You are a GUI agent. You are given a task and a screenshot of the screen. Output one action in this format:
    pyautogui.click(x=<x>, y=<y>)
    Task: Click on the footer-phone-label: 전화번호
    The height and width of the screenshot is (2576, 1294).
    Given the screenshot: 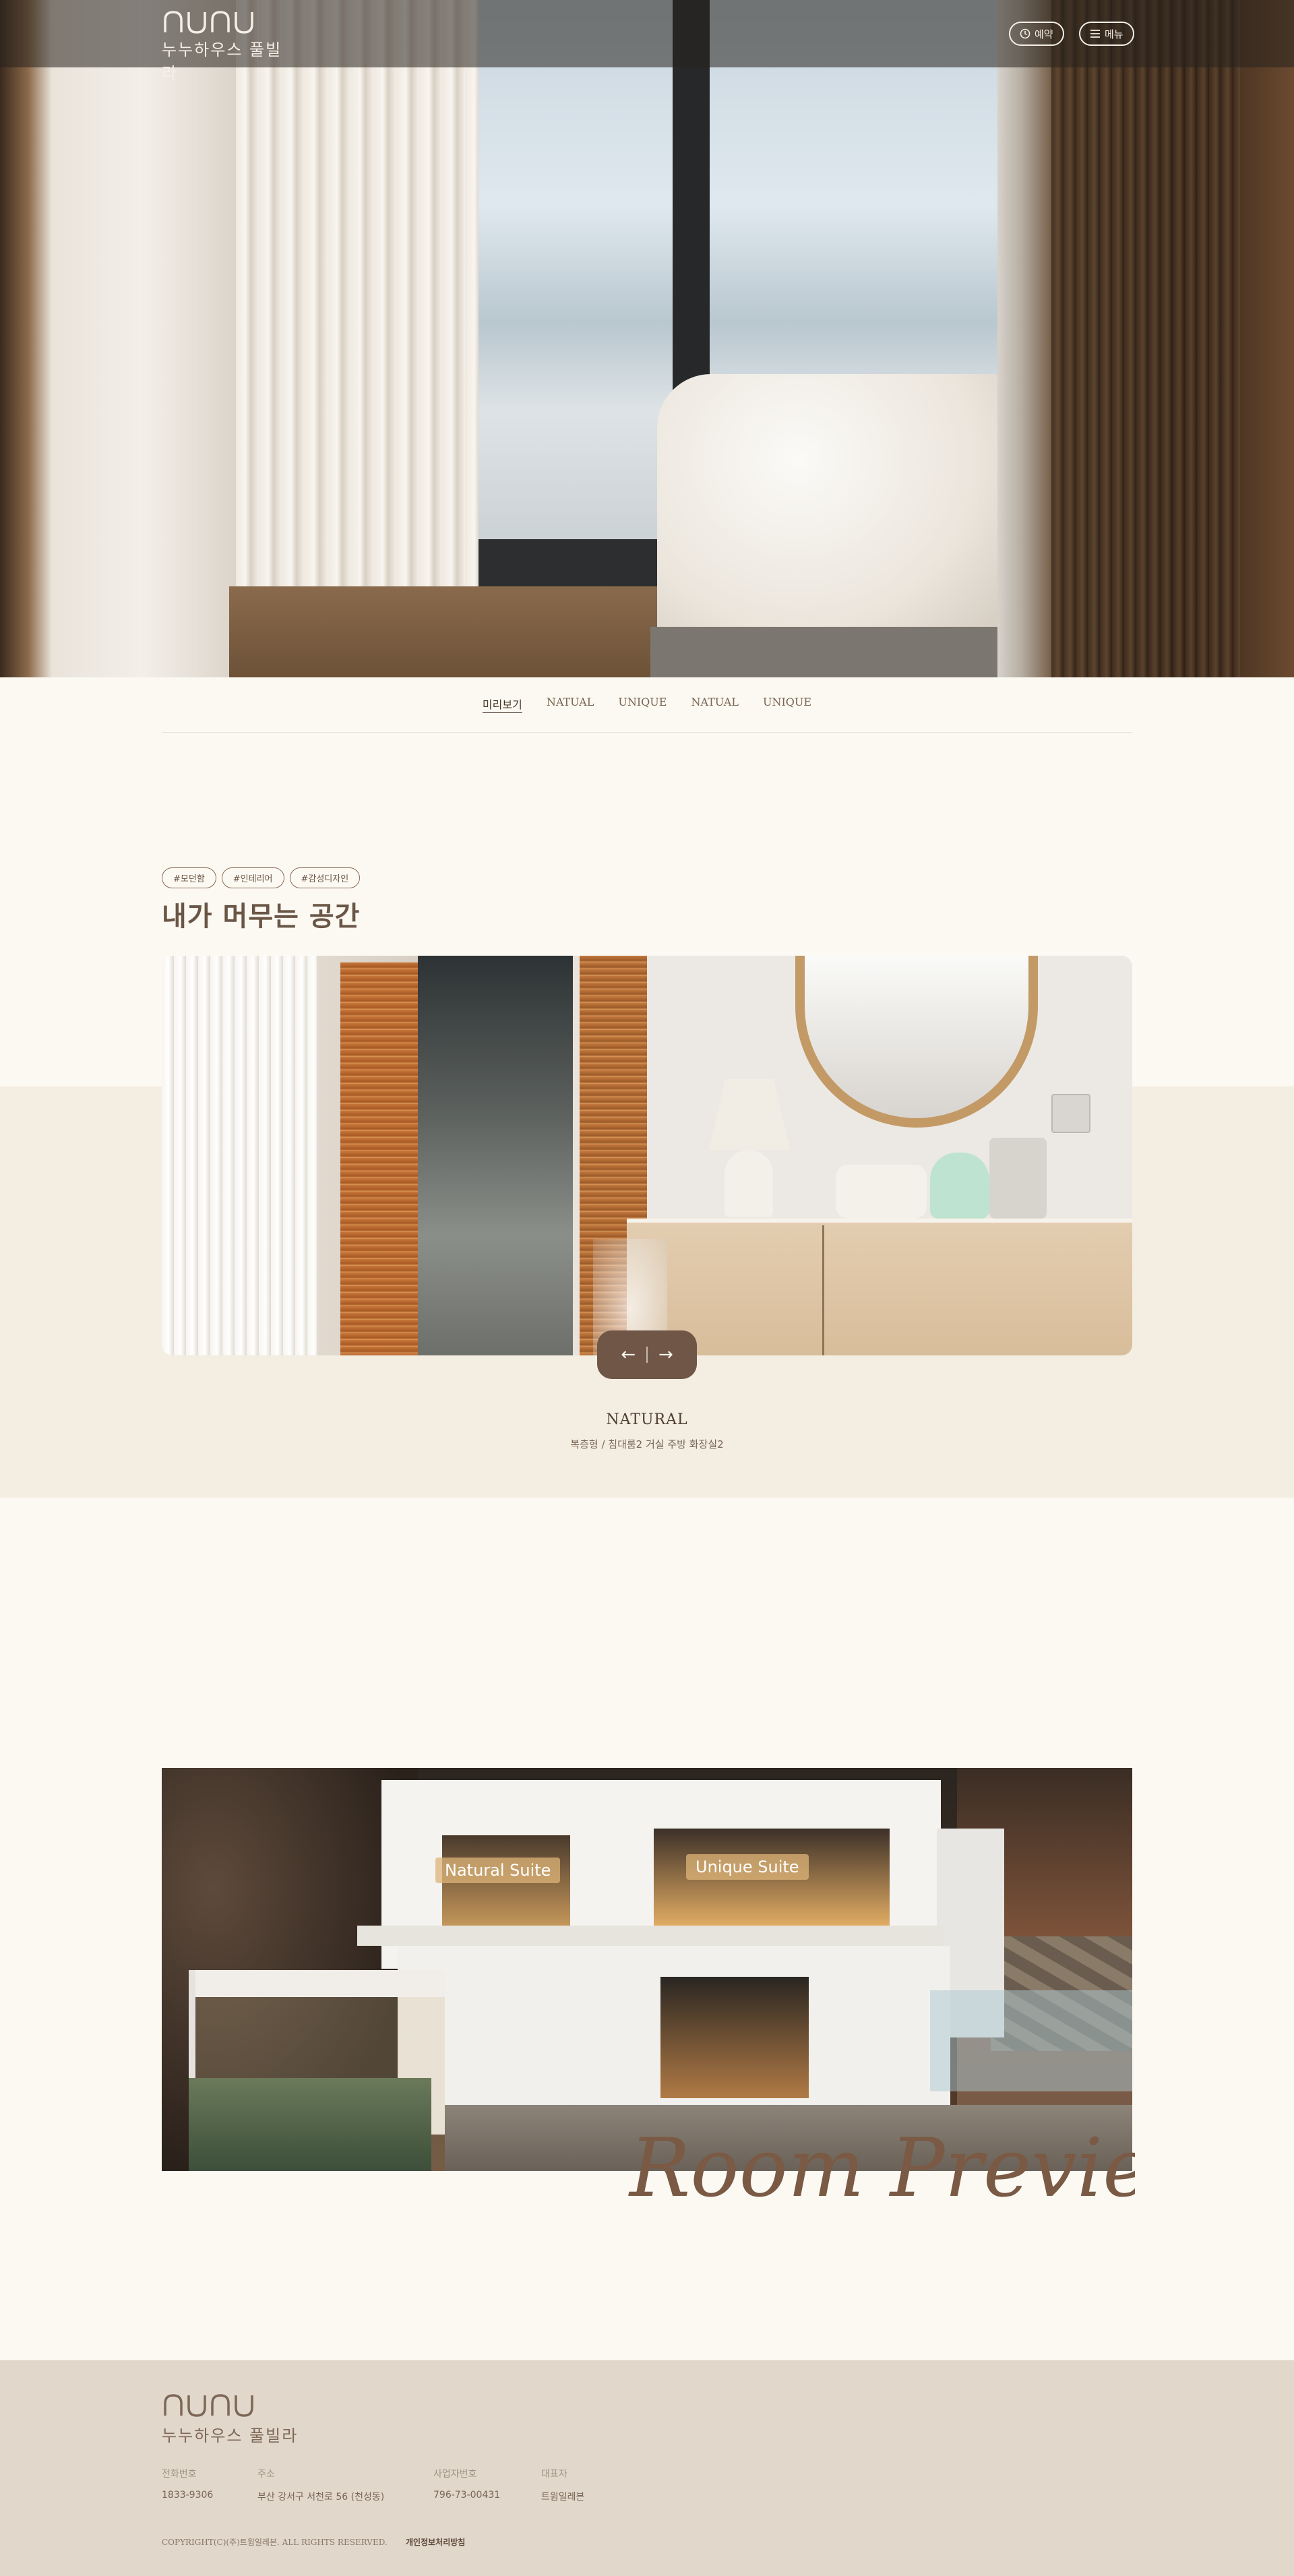 What is the action you would take?
    pyautogui.click(x=180, y=2475)
    